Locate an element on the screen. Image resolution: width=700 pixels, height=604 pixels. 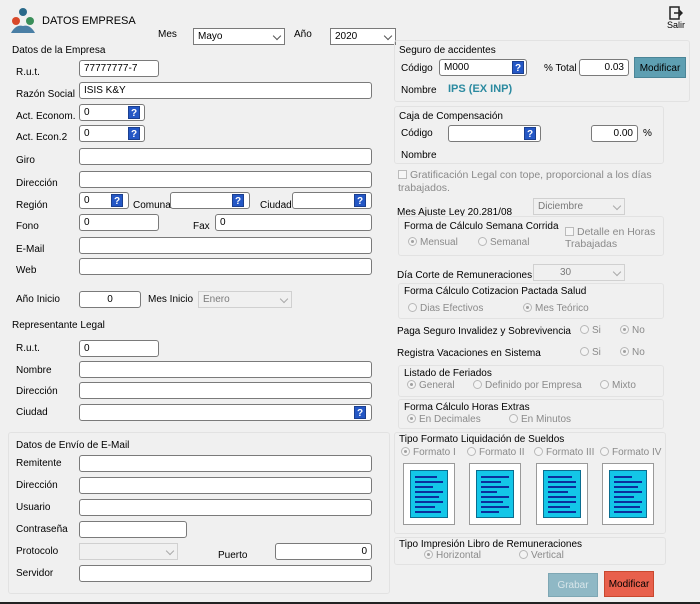
fono-input: 0 is located at coordinates (119, 222).